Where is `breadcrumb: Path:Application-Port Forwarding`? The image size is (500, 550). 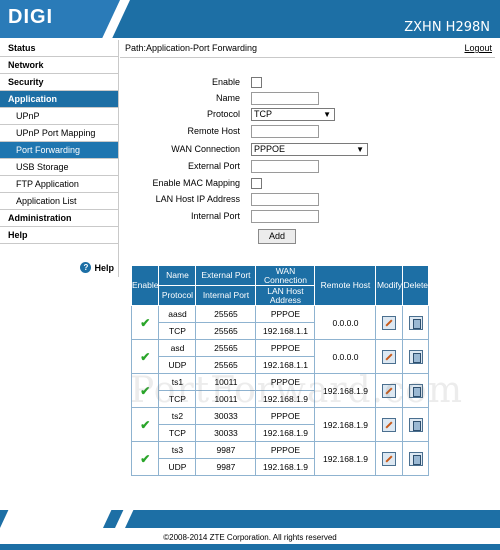
breadcrumb: Path:Application-Port Forwarding is located at coordinates (191, 48).